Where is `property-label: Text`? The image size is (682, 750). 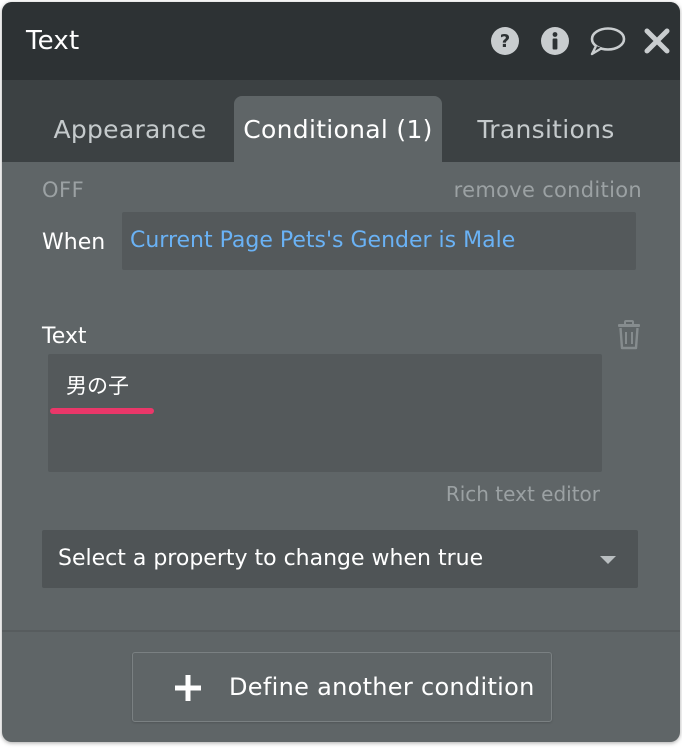
property-label: Text is located at coordinates (64, 336).